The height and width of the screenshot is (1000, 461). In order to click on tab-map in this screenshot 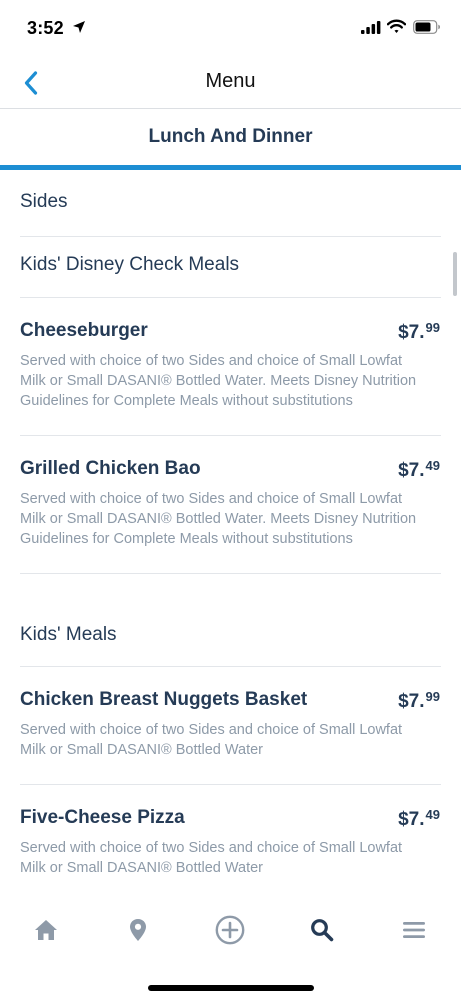, I will do `click(138, 930)`.